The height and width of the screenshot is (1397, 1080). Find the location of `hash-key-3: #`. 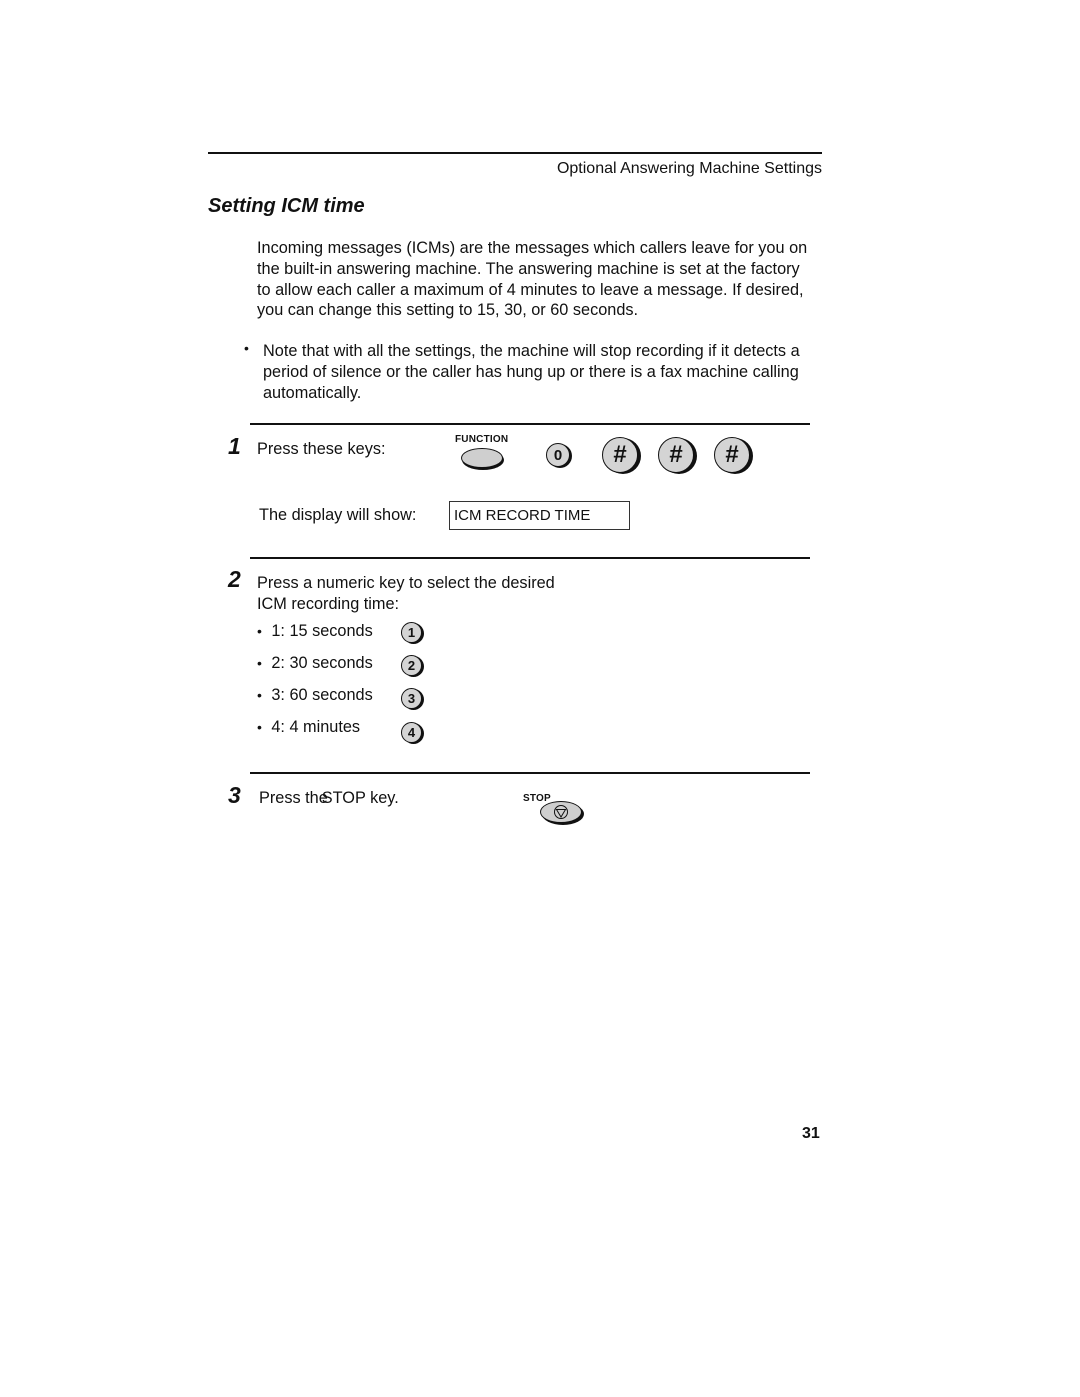

hash-key-3: # is located at coordinates (732, 455).